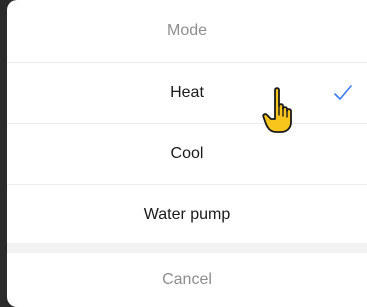  What do you see at coordinates (343, 92) in the screenshot?
I see `checkmark-icon` at bounding box center [343, 92].